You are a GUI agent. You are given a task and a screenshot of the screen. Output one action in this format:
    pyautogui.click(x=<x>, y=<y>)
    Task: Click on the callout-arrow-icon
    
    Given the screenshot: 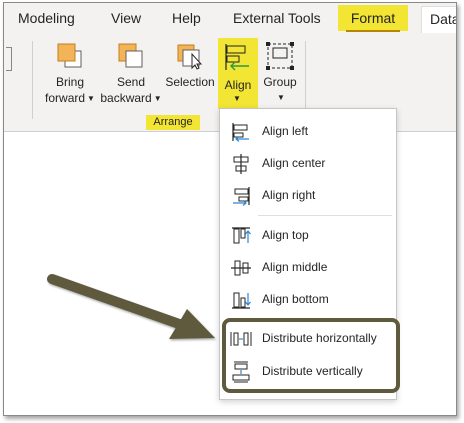 What is the action you would take?
    pyautogui.click(x=131, y=306)
    